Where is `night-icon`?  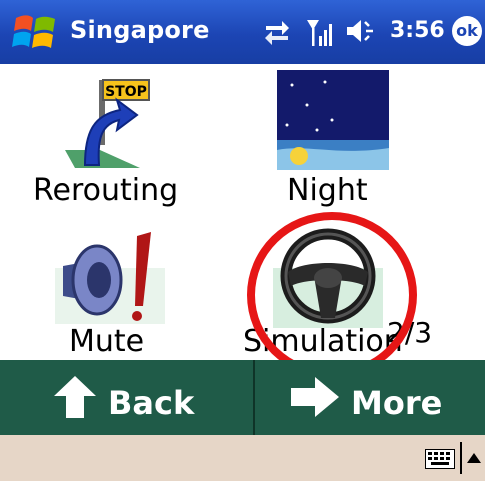 night-icon is located at coordinates (333, 120).